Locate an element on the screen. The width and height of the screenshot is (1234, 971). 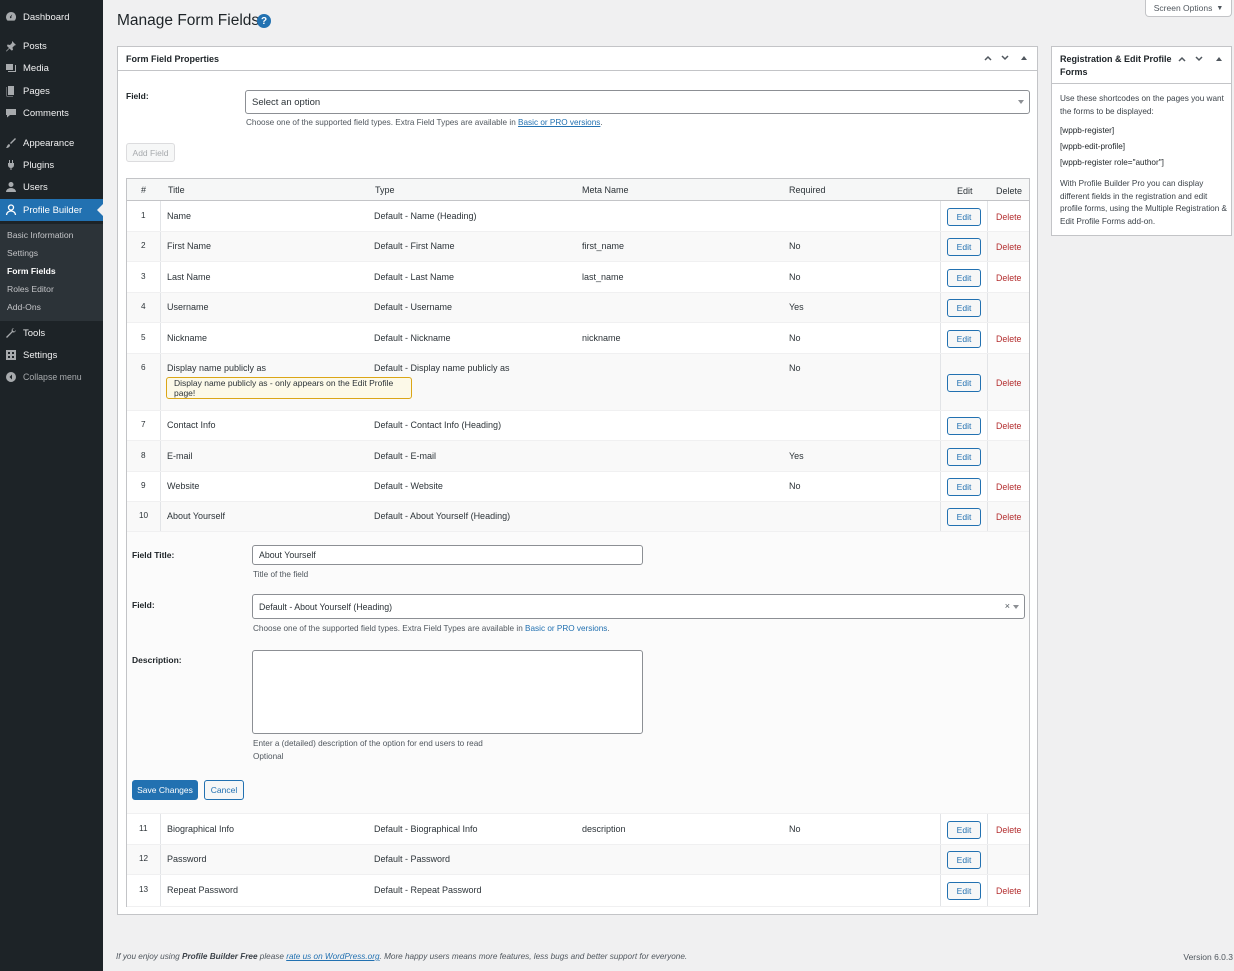
field-title-label: Field Title: is located at coordinates (153, 555).